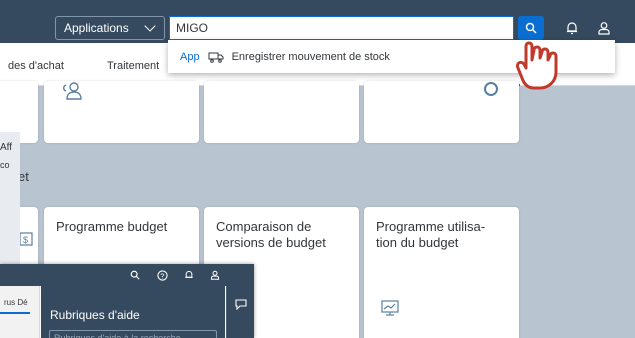  What do you see at coordinates (16, 302) in the screenshot?
I see `help-tab: rus Dé` at bounding box center [16, 302].